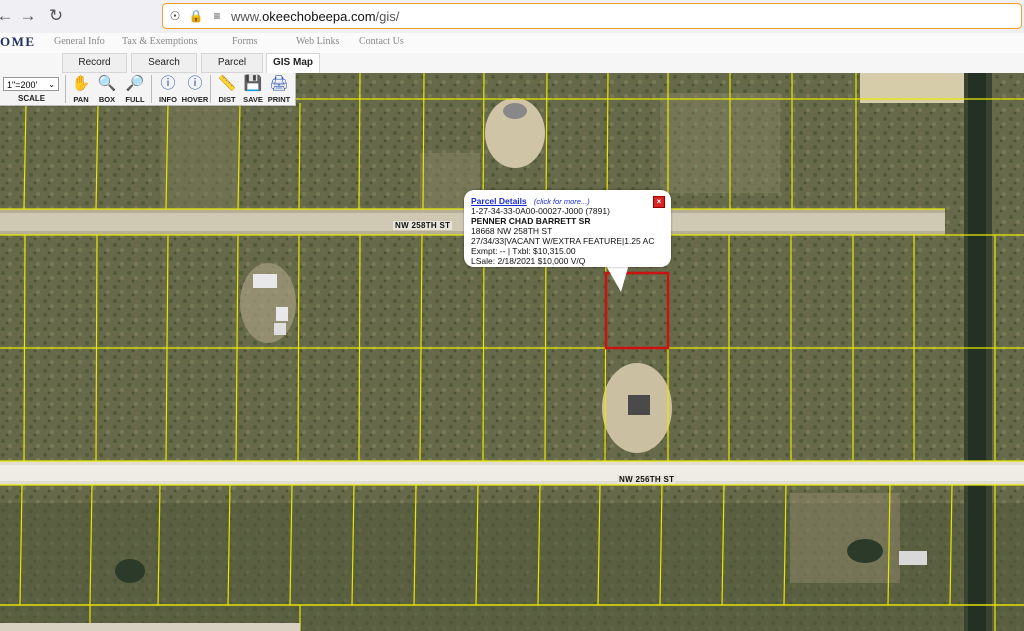 The image size is (1024, 631). I want to click on url-text: www.okeechobeepa.com/gis/, so click(315, 16).